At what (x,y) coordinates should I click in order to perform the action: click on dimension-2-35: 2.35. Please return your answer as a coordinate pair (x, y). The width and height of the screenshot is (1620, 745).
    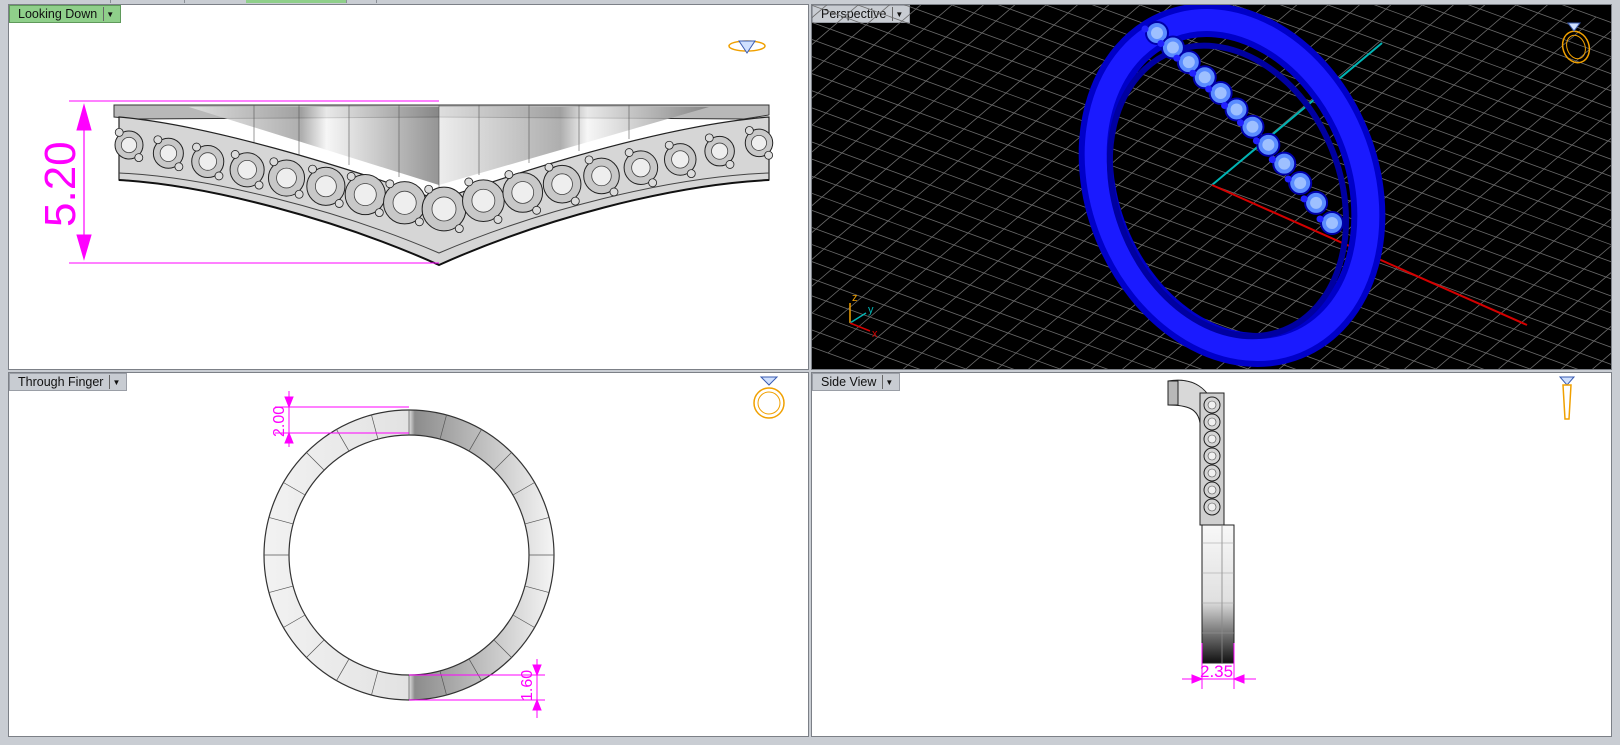
    Looking at the image, I should click on (1216, 671).